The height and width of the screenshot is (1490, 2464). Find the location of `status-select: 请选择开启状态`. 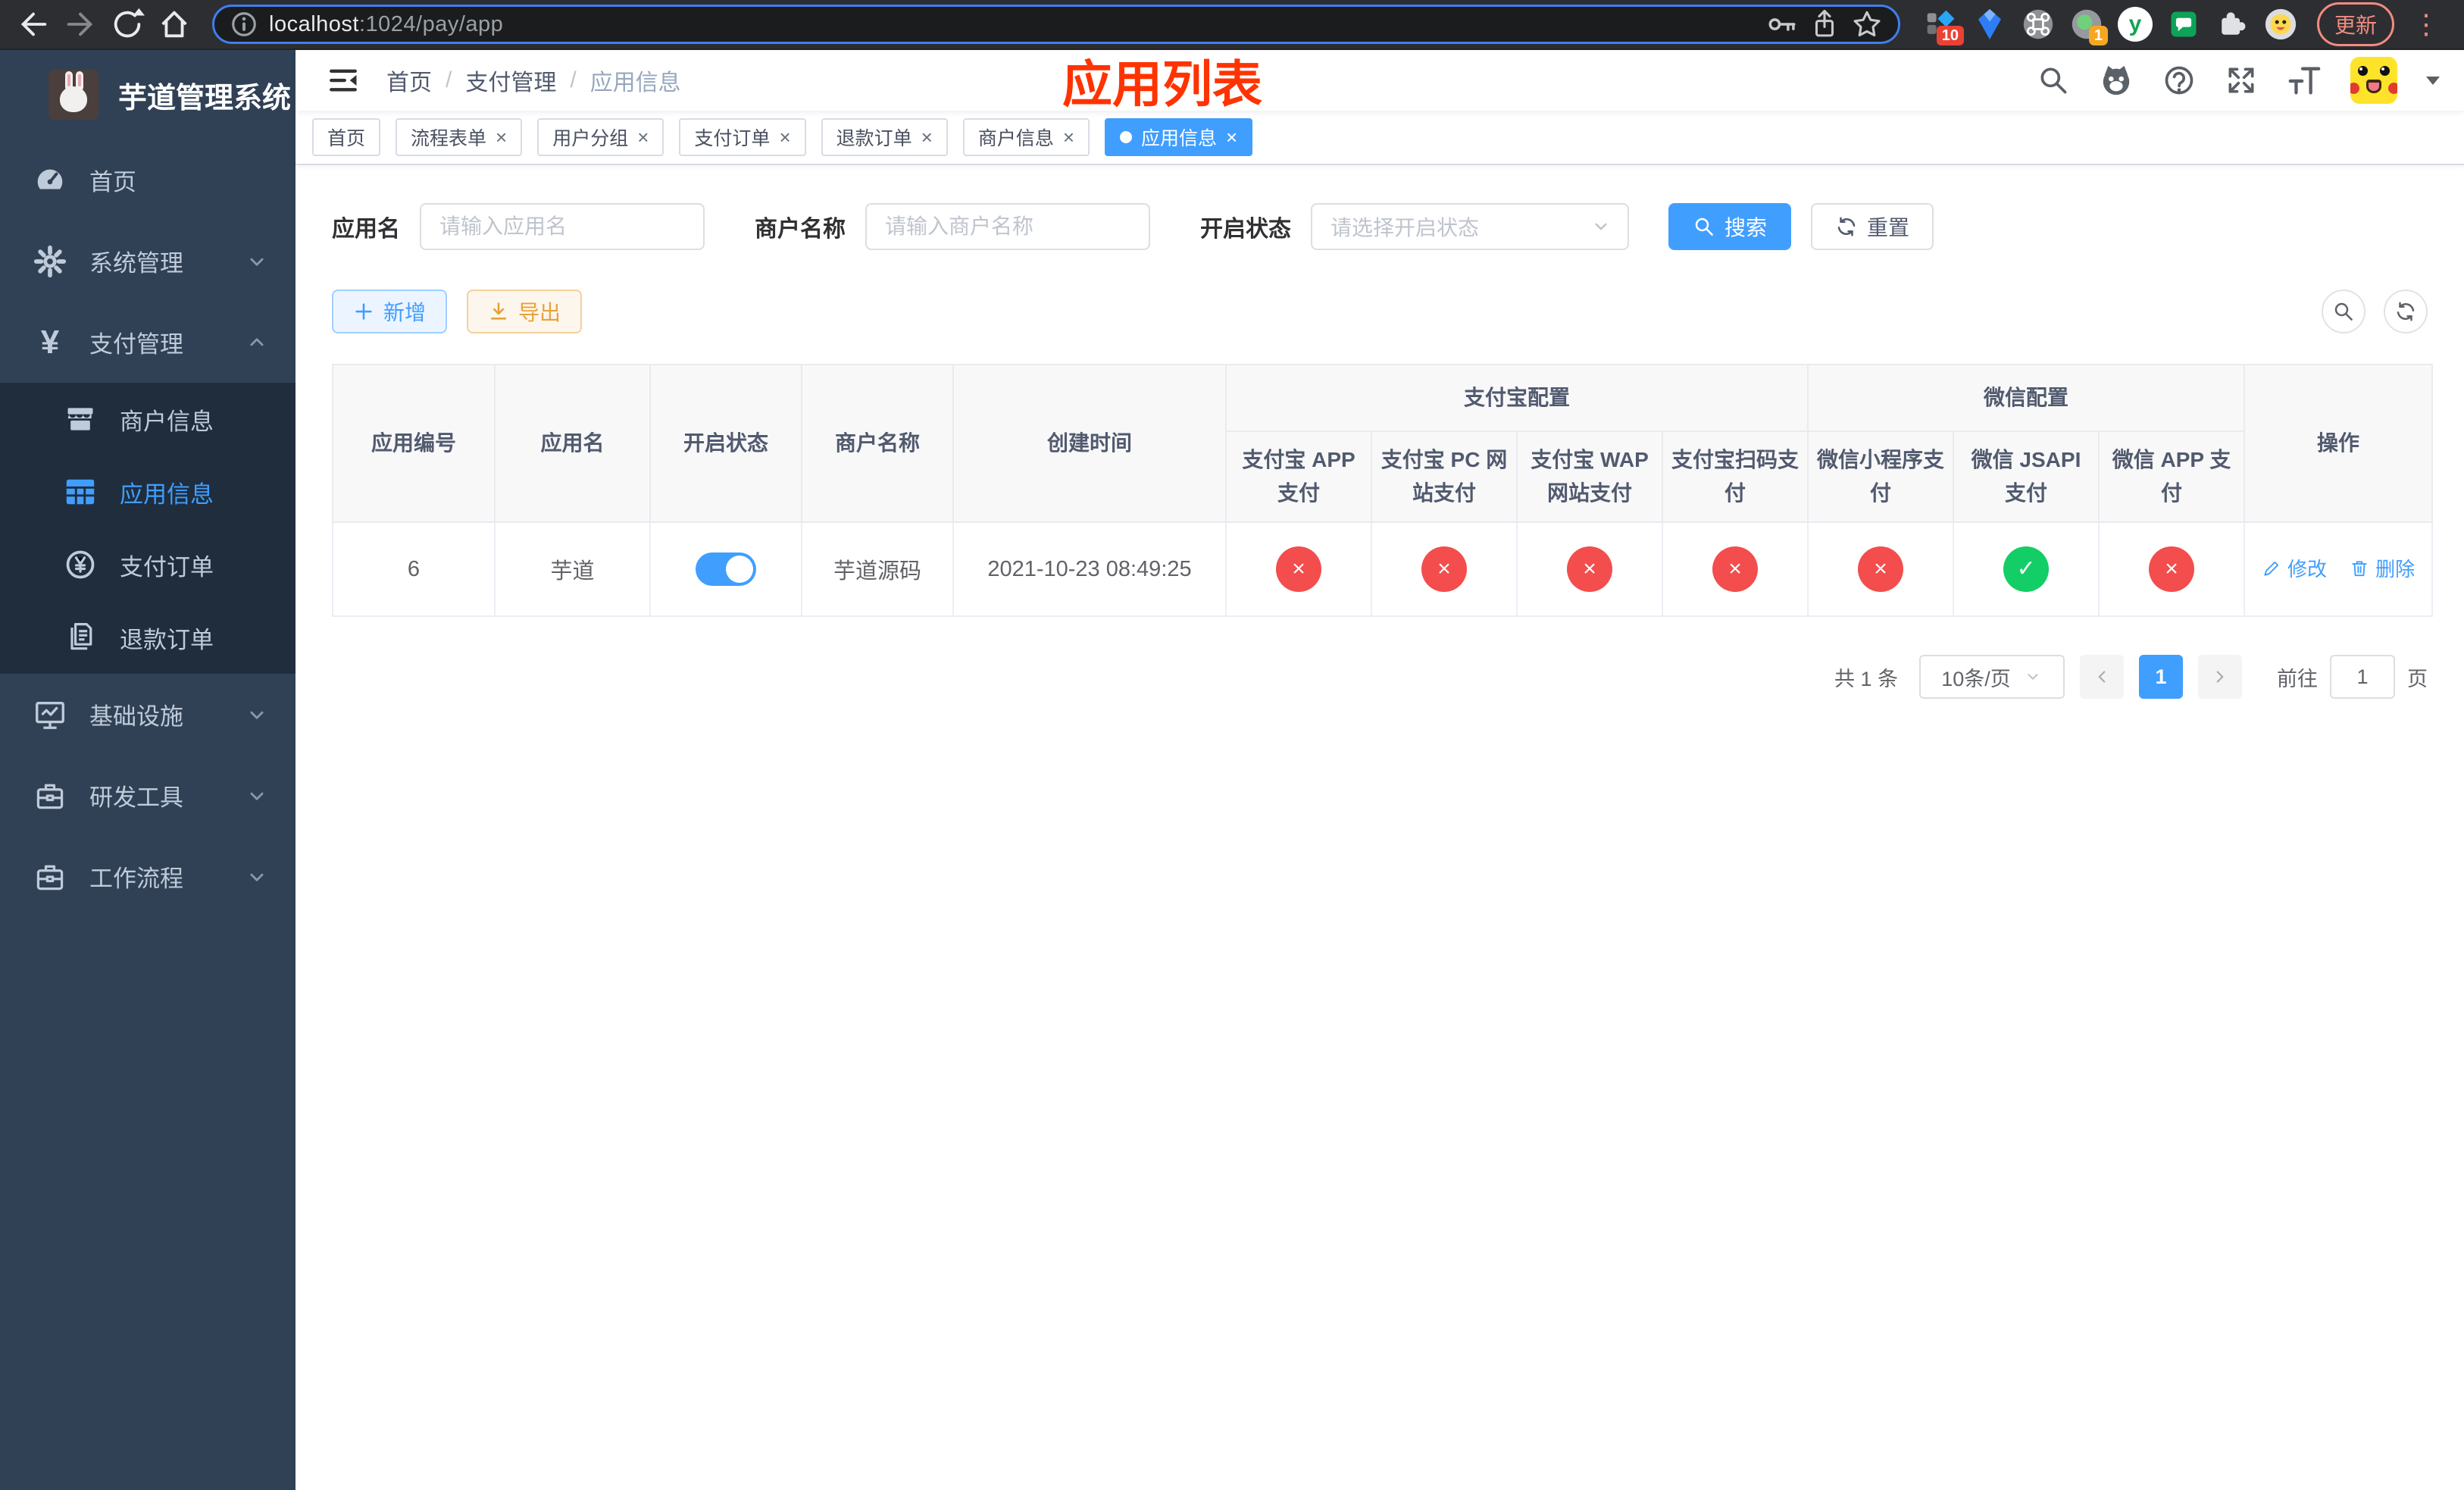

status-select: 请选择开启状态 is located at coordinates (1470, 226).